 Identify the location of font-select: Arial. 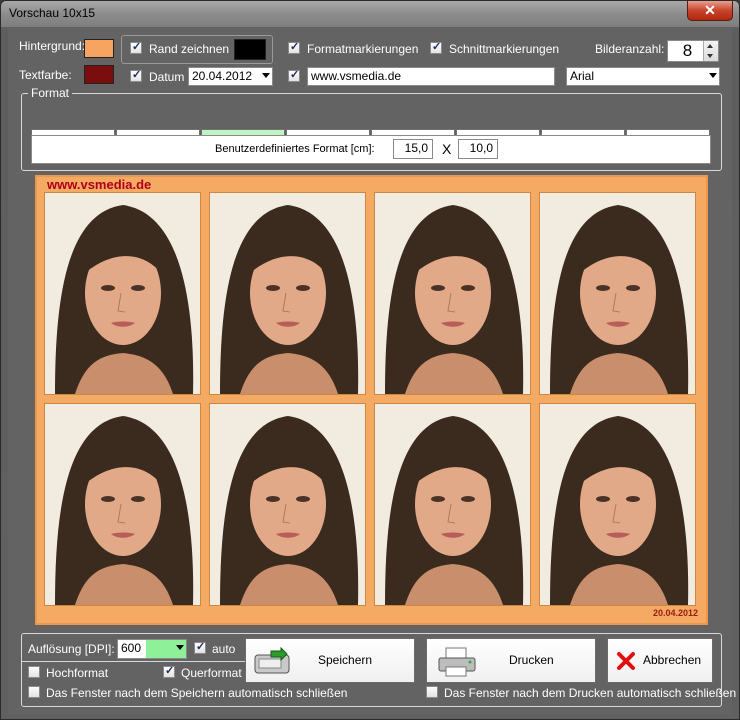
(643, 76).